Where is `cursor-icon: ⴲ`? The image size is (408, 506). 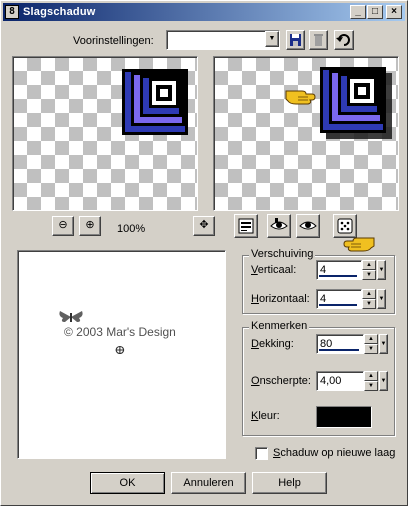
cursor-icon: ⴲ is located at coordinates (120, 351).